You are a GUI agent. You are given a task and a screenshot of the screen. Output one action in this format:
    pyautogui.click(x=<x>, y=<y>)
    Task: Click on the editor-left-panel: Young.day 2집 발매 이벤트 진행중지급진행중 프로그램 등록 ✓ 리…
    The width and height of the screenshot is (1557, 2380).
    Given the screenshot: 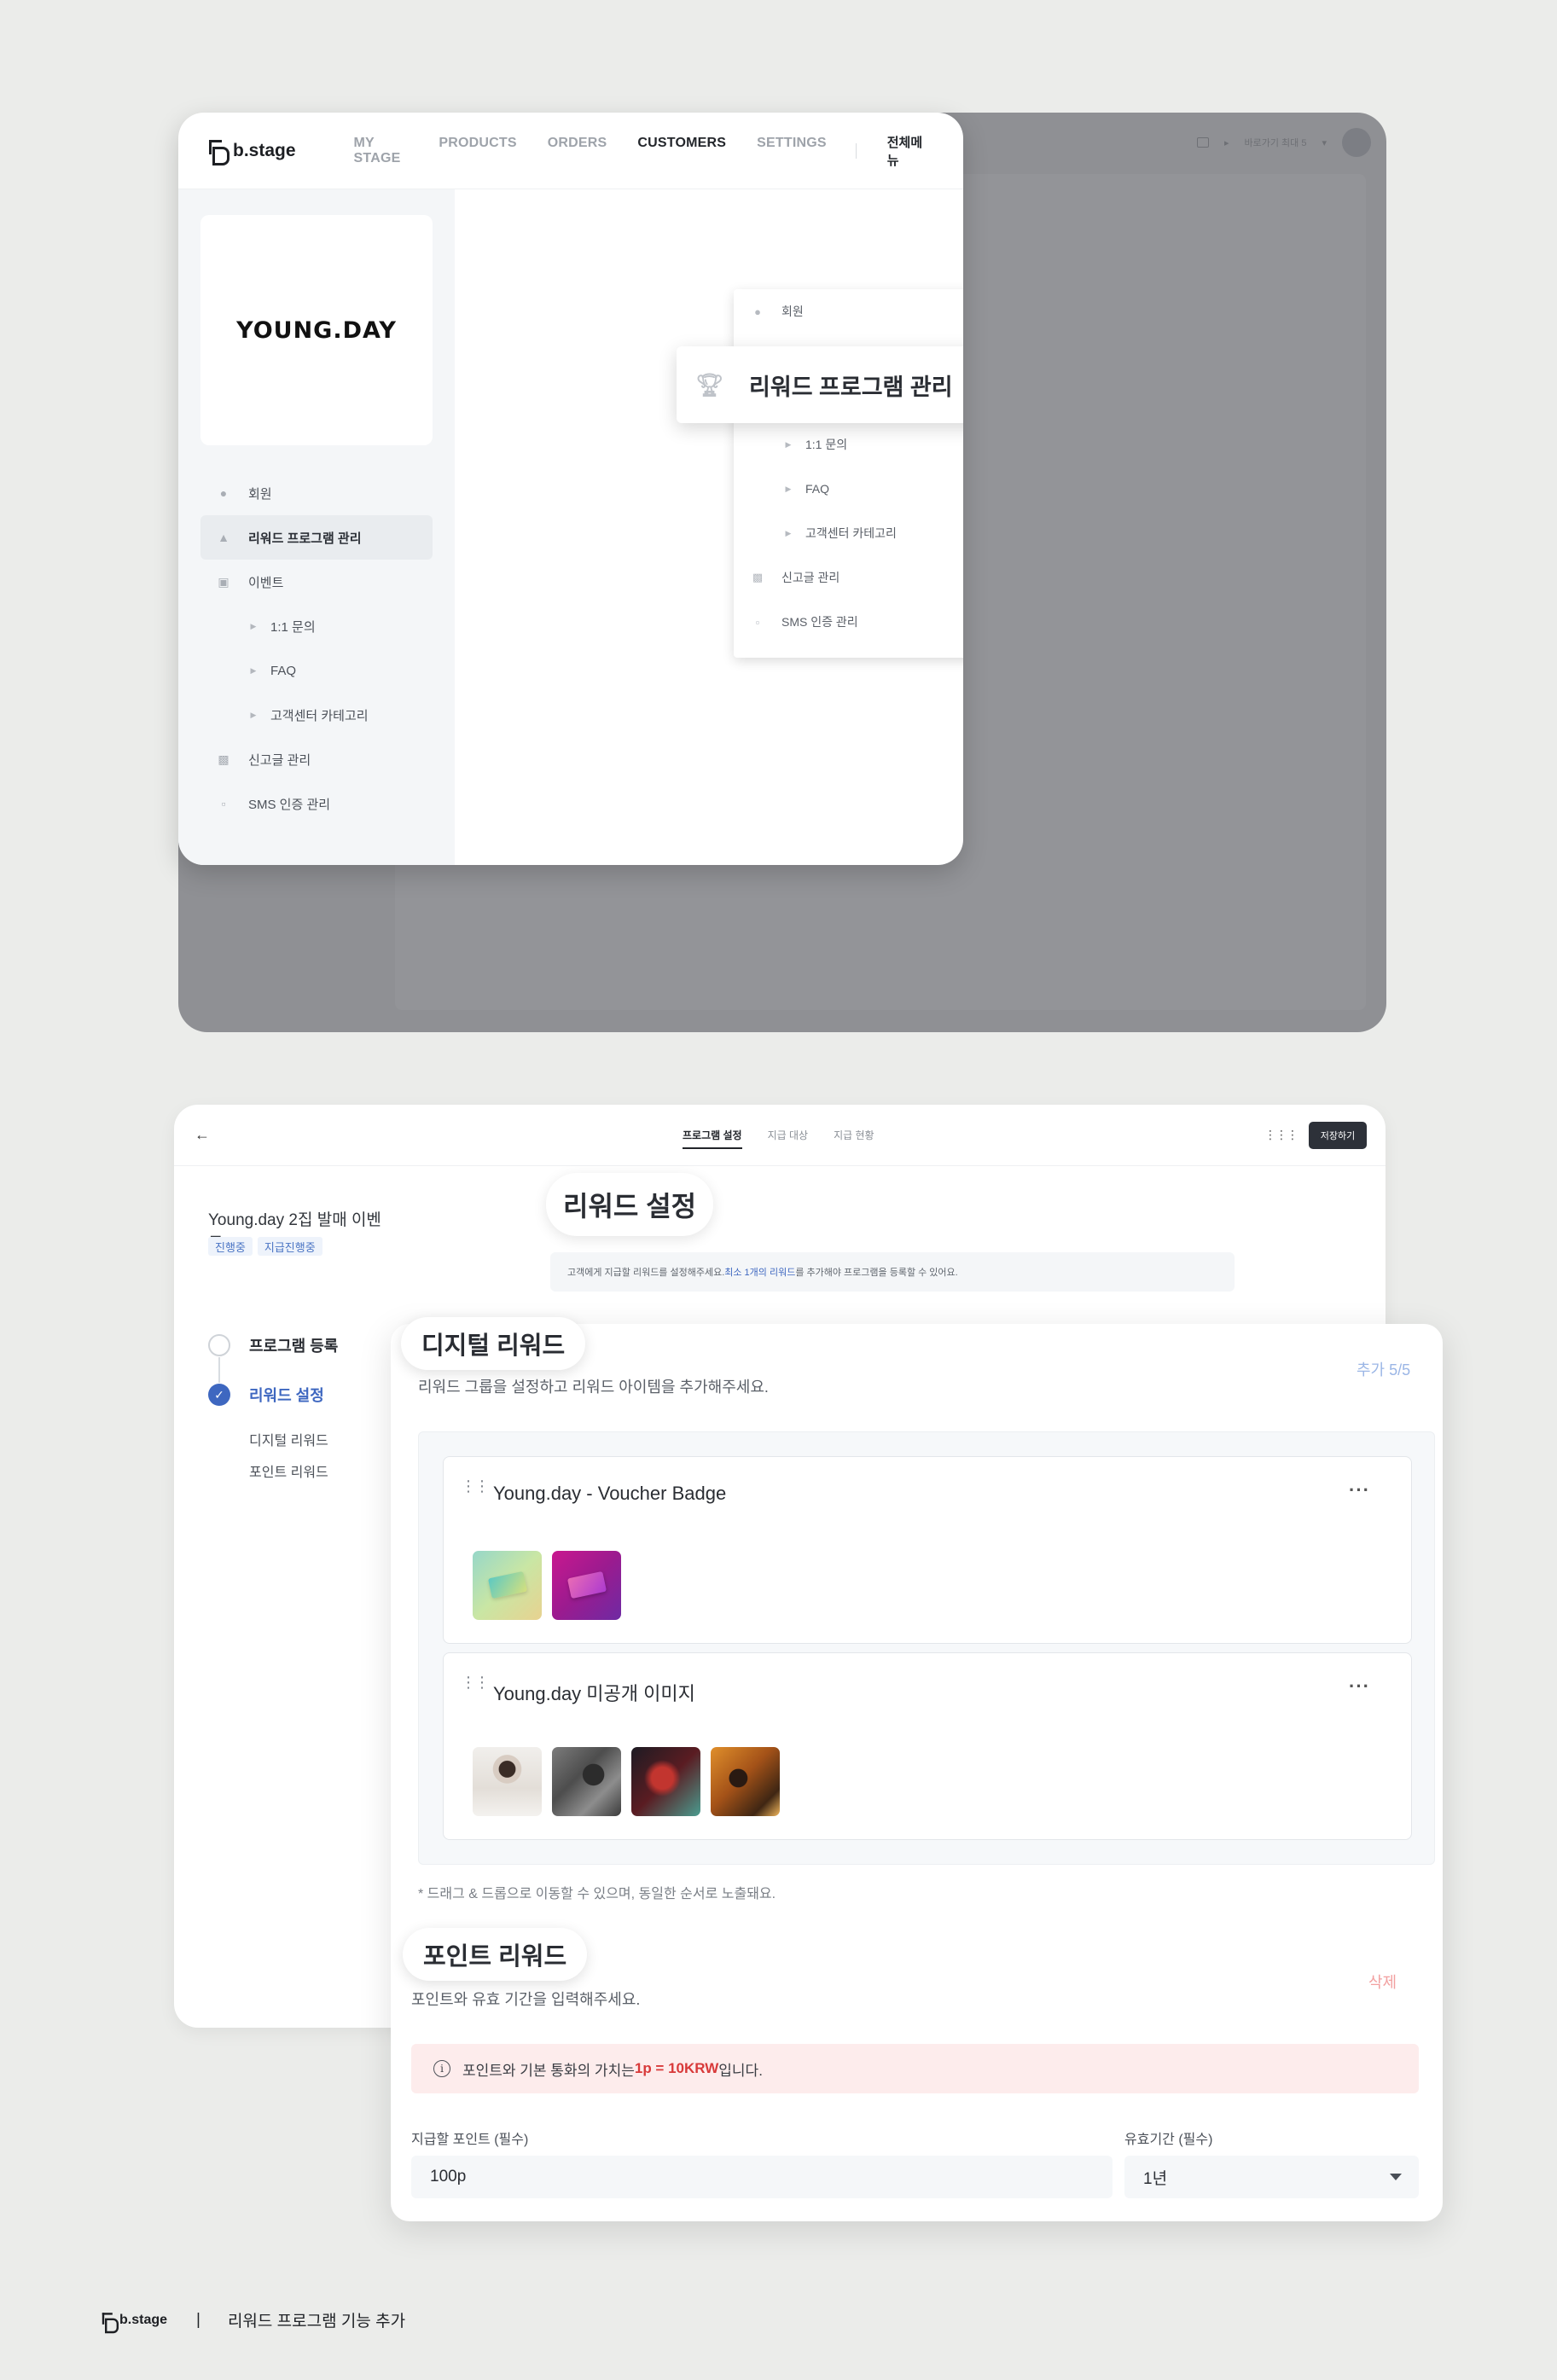 What is the action you would take?
    pyautogui.click(x=284, y=1597)
    